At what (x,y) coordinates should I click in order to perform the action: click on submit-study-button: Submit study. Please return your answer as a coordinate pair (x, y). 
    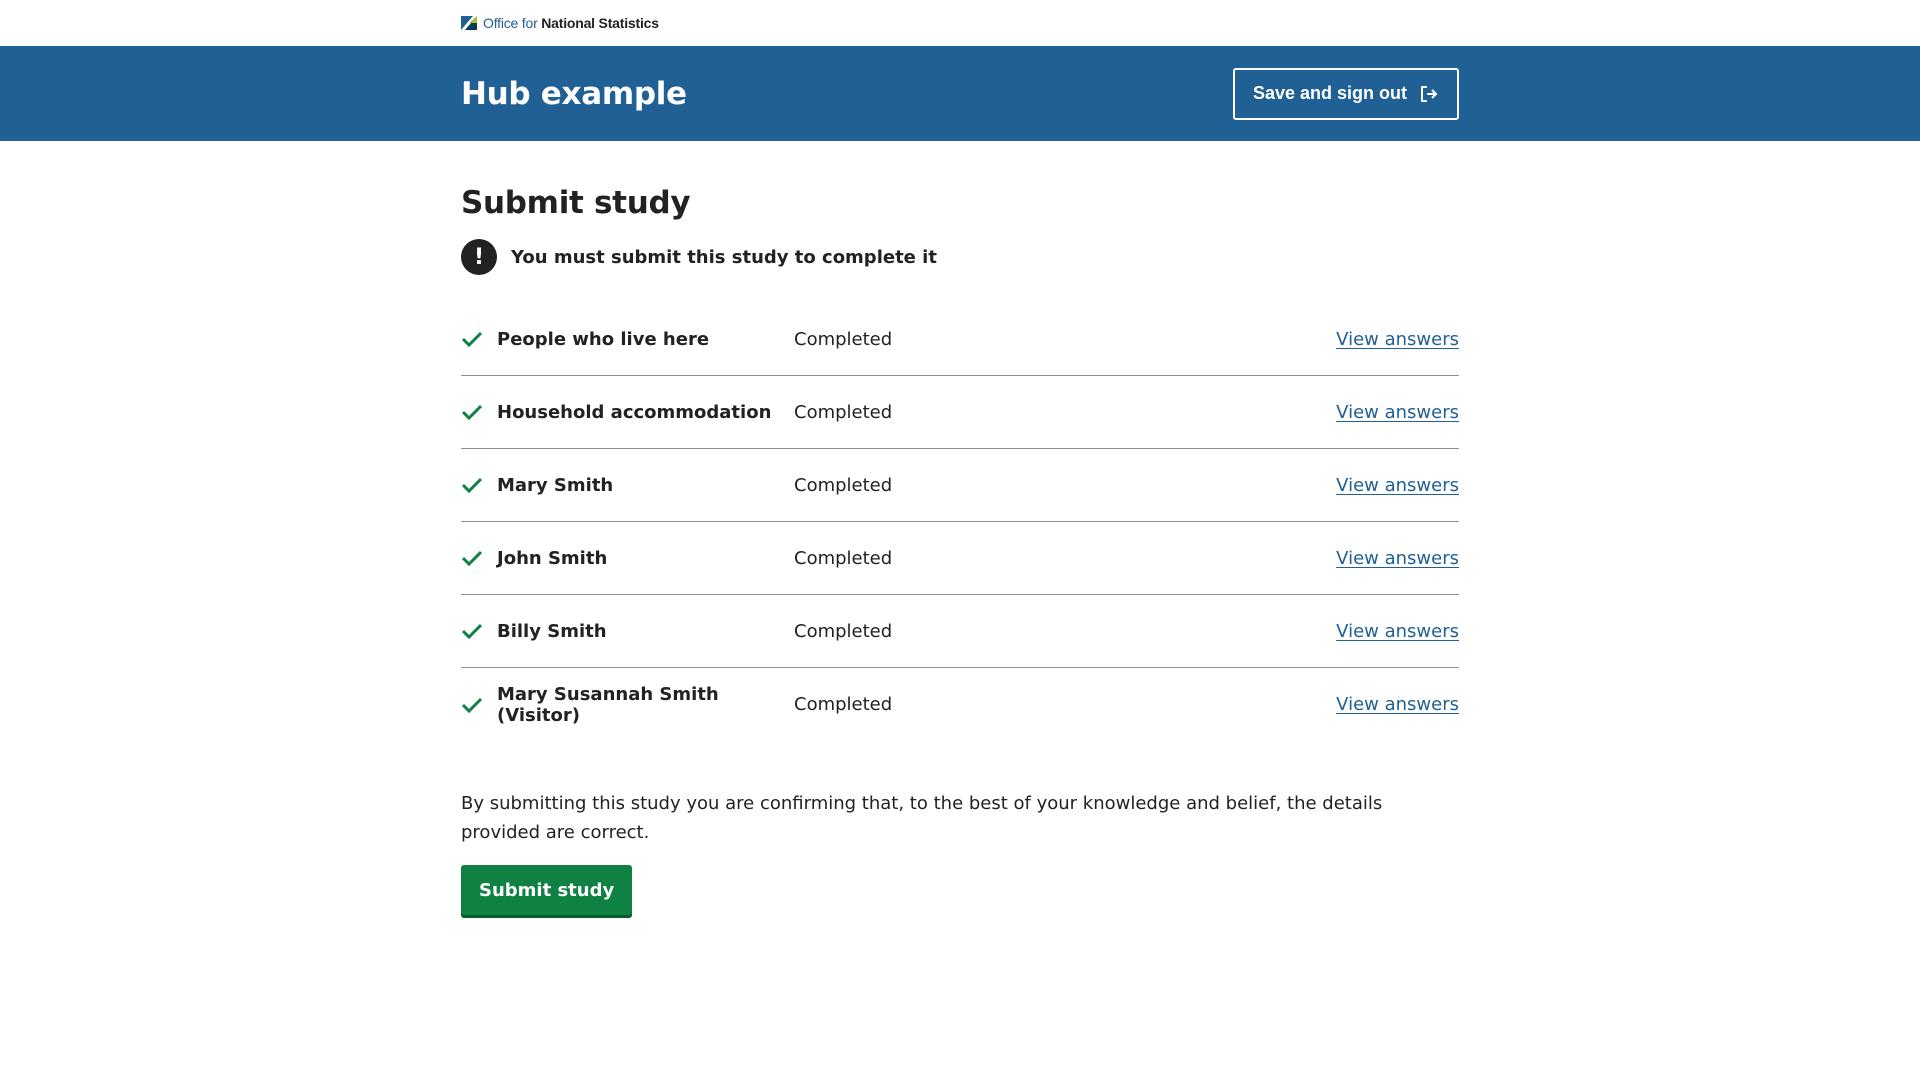
    Looking at the image, I should click on (547, 890).